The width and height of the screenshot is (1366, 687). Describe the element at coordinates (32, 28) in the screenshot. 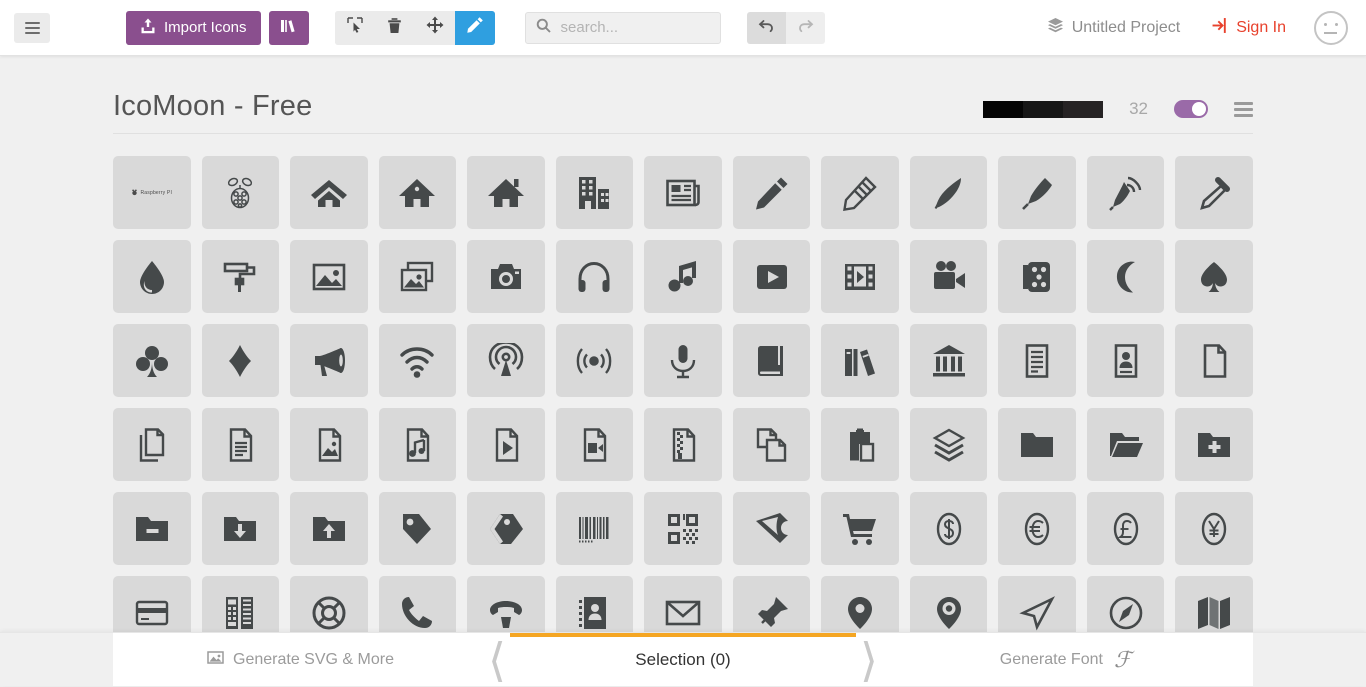

I see `main-menu-button` at that location.